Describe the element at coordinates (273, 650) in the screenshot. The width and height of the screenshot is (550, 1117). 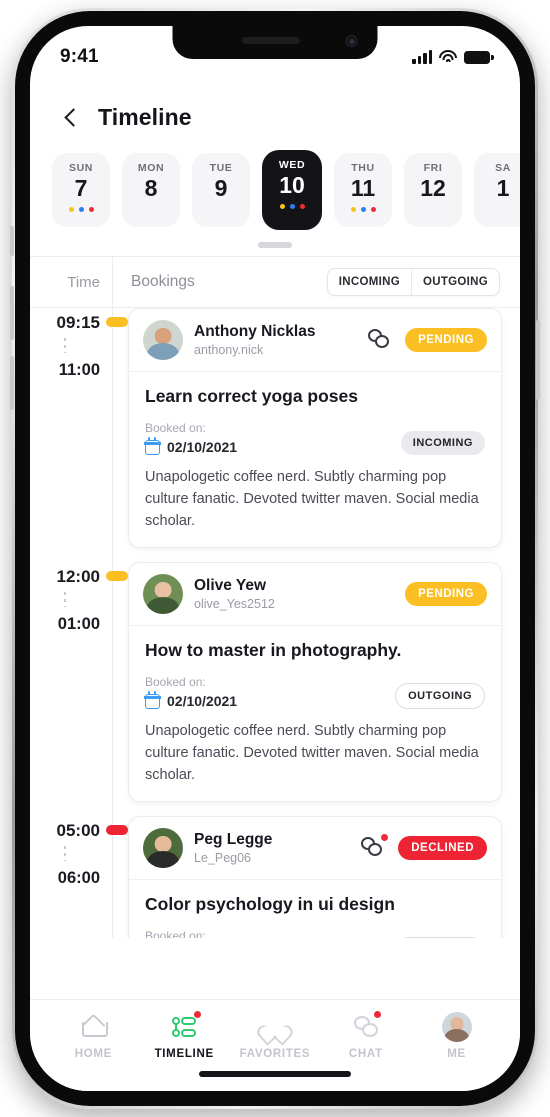
I see `booking-title: How to master in photography.` at that location.